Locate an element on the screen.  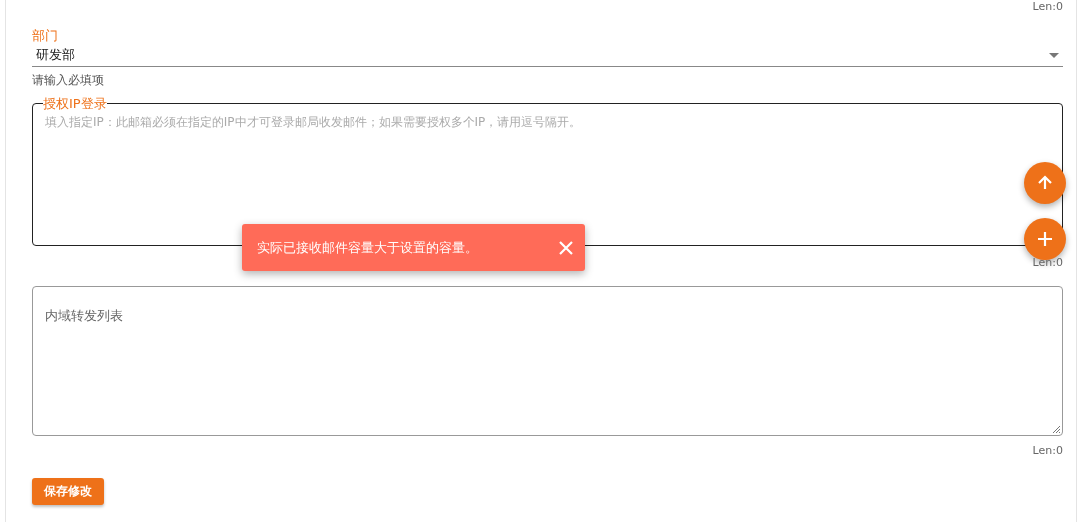
field-label: 部门 is located at coordinates (45, 36).